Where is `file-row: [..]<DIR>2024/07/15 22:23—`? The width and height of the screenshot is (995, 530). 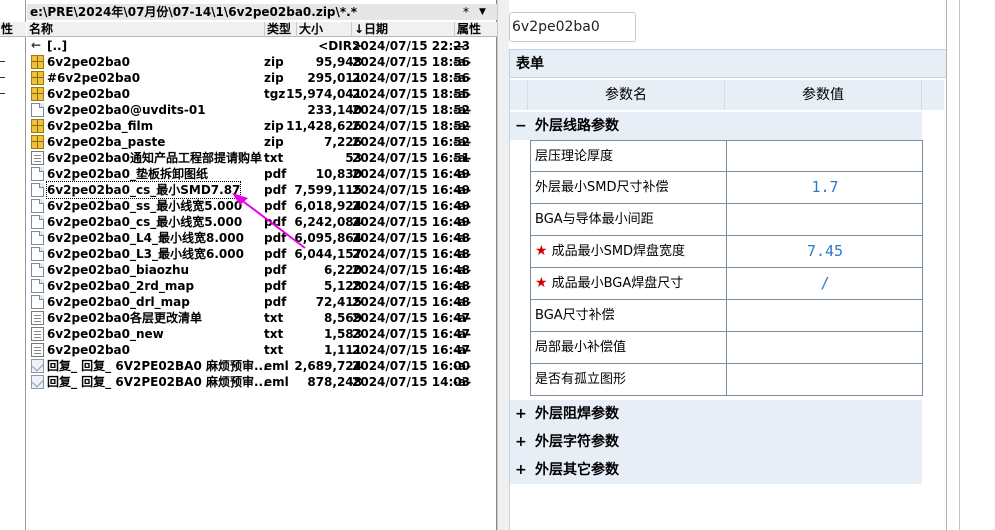
file-row: [..]<DIR>2024/07/15 22:23— is located at coordinates (262, 45).